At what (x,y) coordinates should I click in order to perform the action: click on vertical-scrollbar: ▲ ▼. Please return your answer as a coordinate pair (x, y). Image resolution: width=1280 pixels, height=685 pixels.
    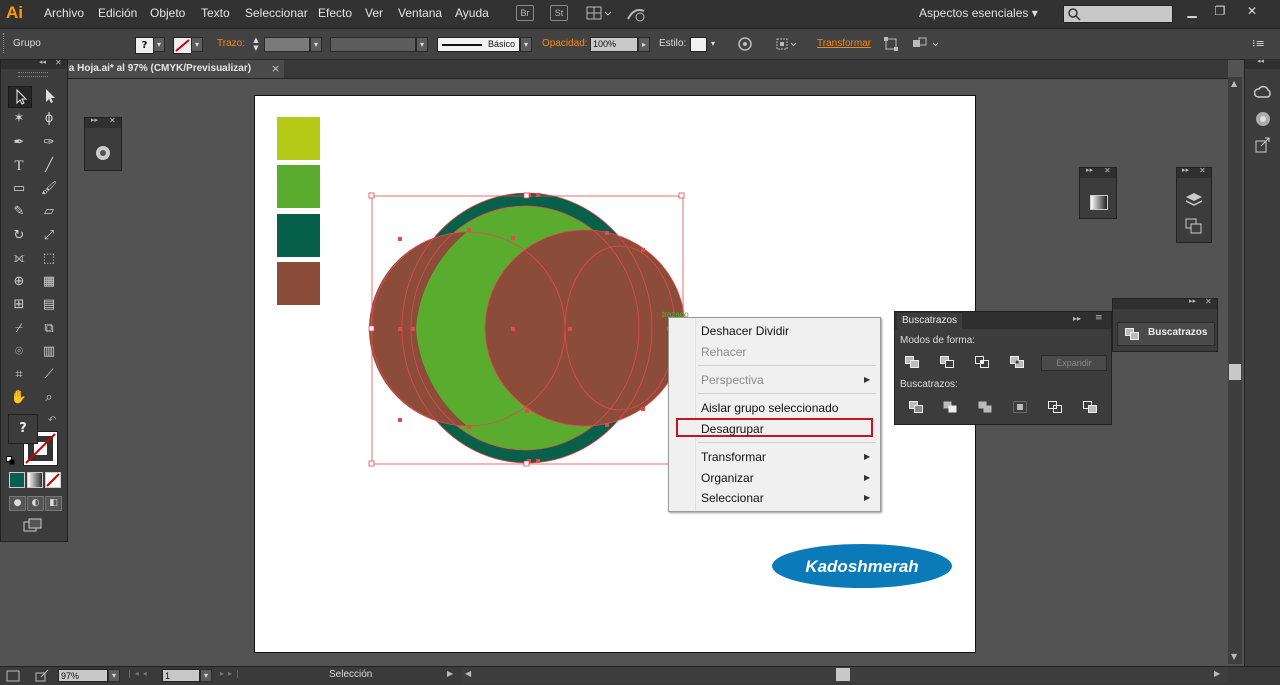
    Looking at the image, I should click on (1235, 370).